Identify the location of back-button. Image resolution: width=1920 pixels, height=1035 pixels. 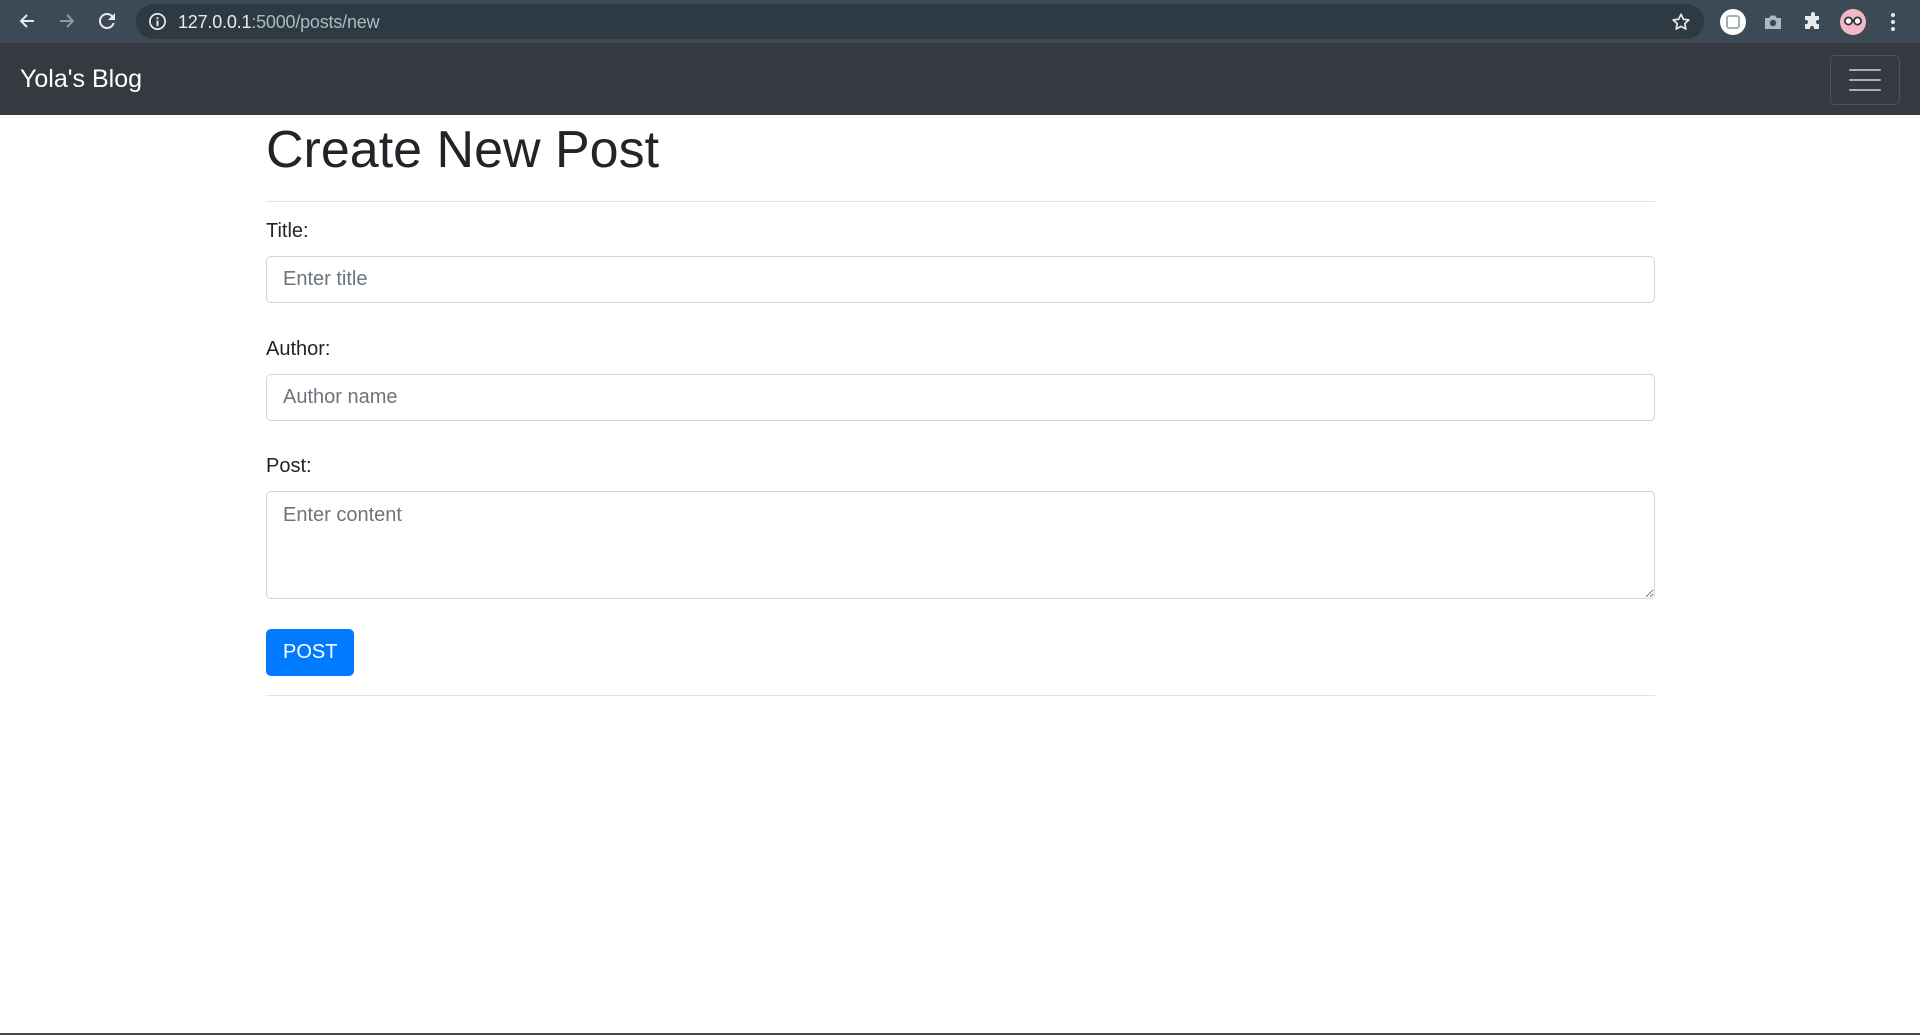
(27, 21).